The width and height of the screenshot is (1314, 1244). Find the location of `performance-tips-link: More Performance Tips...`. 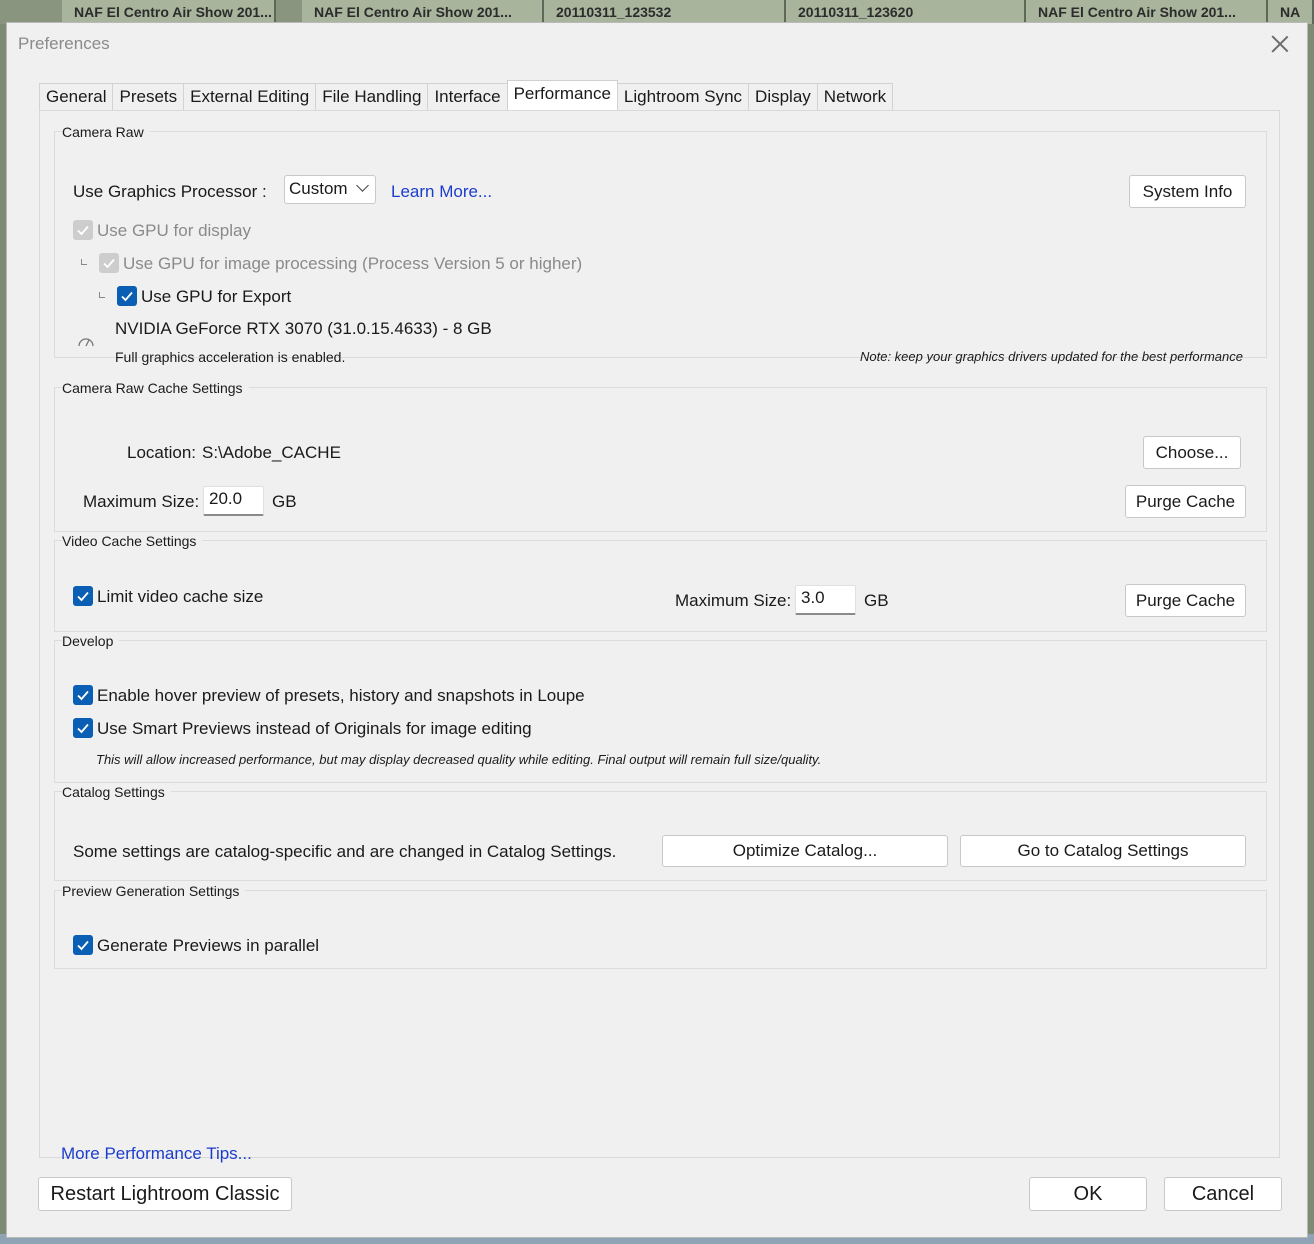

performance-tips-link: More Performance Tips... is located at coordinates (156, 1154).